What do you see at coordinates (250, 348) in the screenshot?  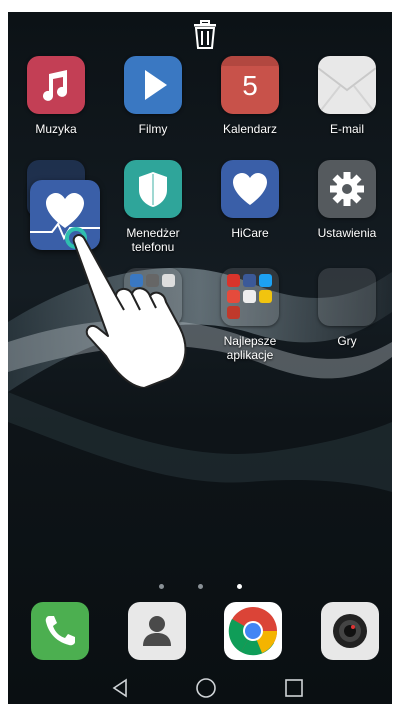 I see `folder-label: Najlepsze aplikacje` at bounding box center [250, 348].